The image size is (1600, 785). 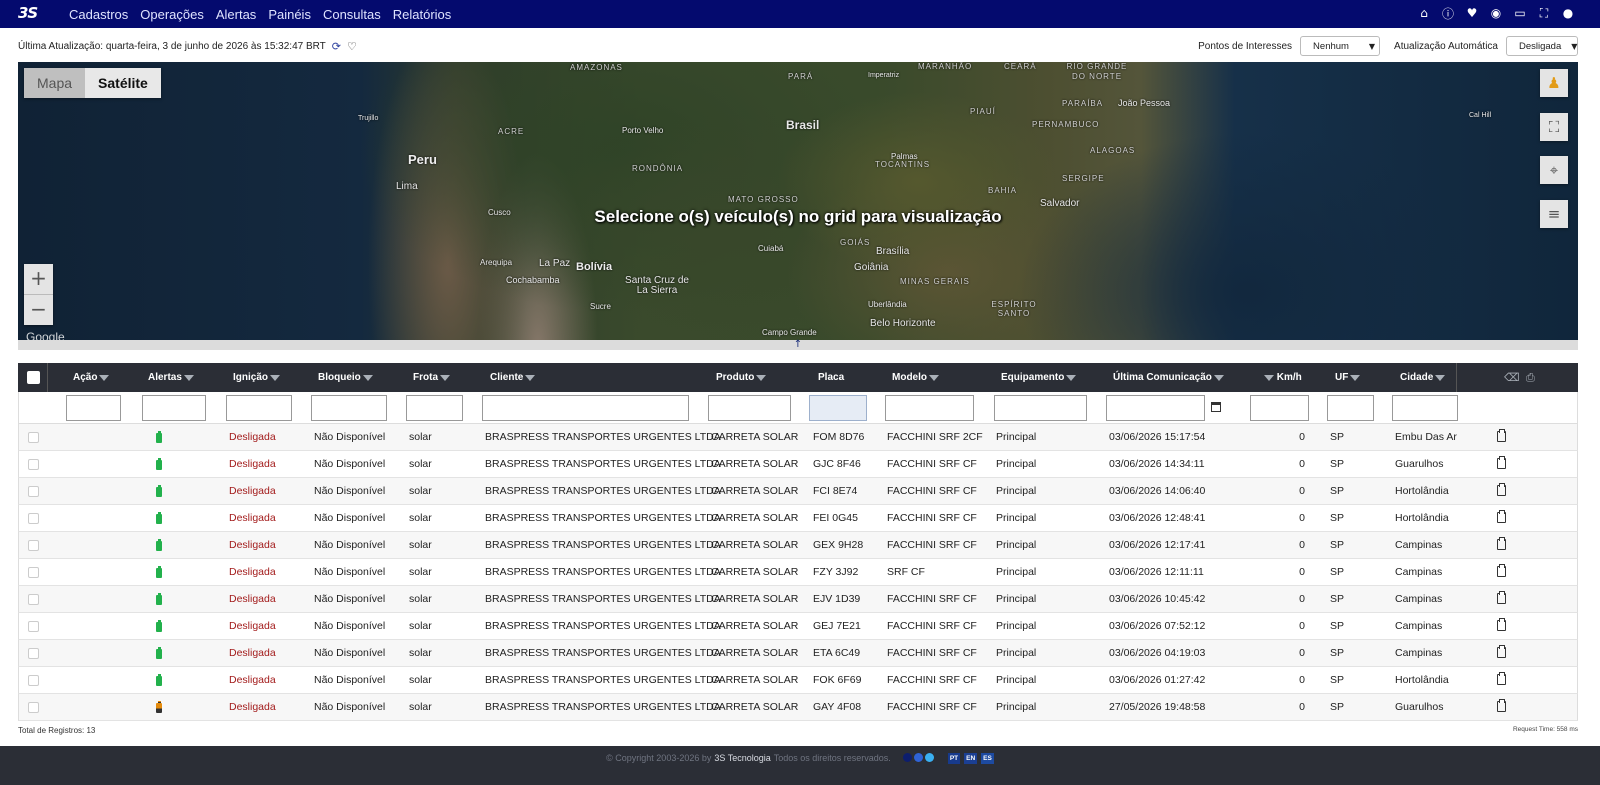 What do you see at coordinates (1554, 170) in the screenshot?
I see `locate-icon: ⌖` at bounding box center [1554, 170].